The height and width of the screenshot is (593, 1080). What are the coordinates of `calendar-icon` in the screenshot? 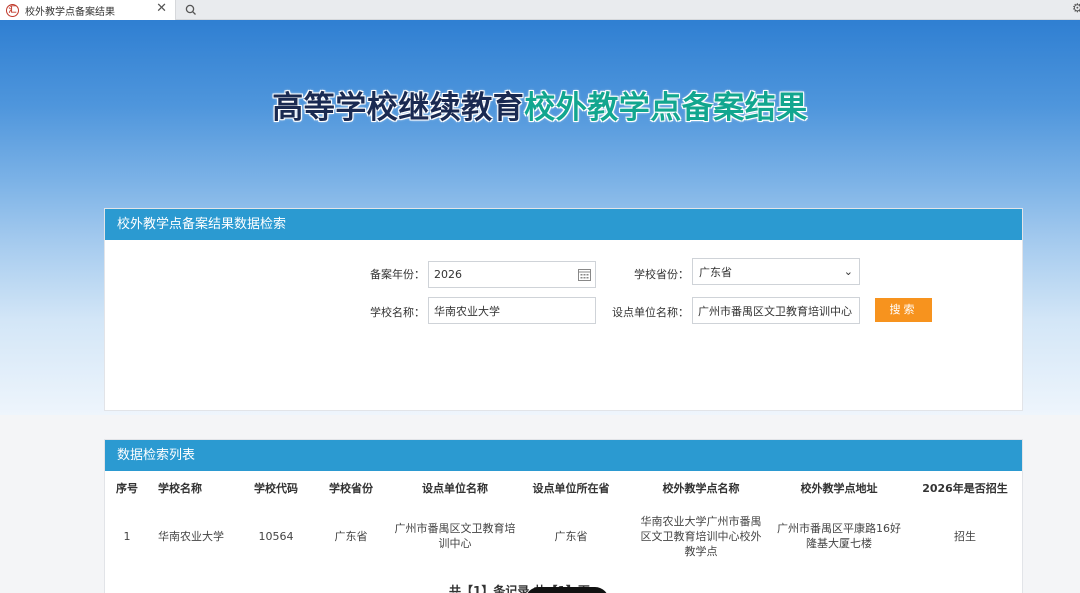 It's located at (584, 274).